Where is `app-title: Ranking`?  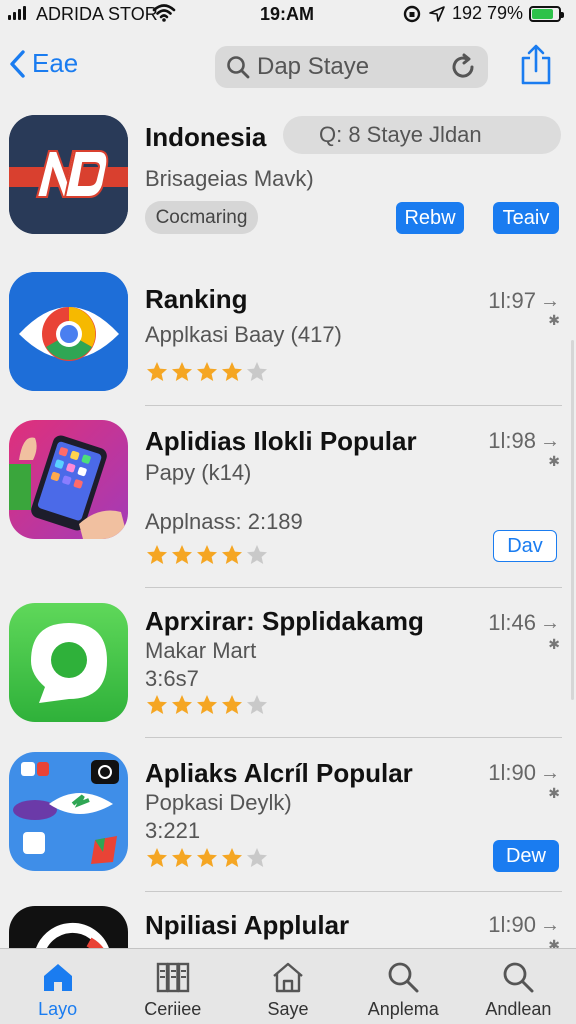
app-title: Ranking is located at coordinates (196, 299).